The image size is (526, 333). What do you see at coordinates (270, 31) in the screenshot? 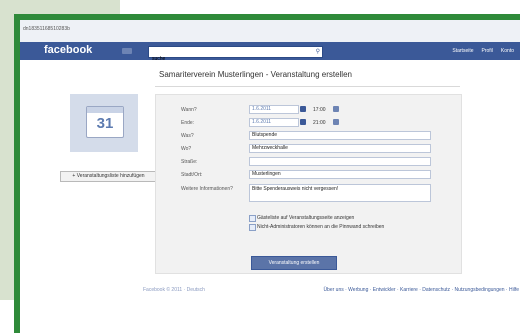
I see `browser-address-bar: dn18351168510283b` at bounding box center [270, 31].